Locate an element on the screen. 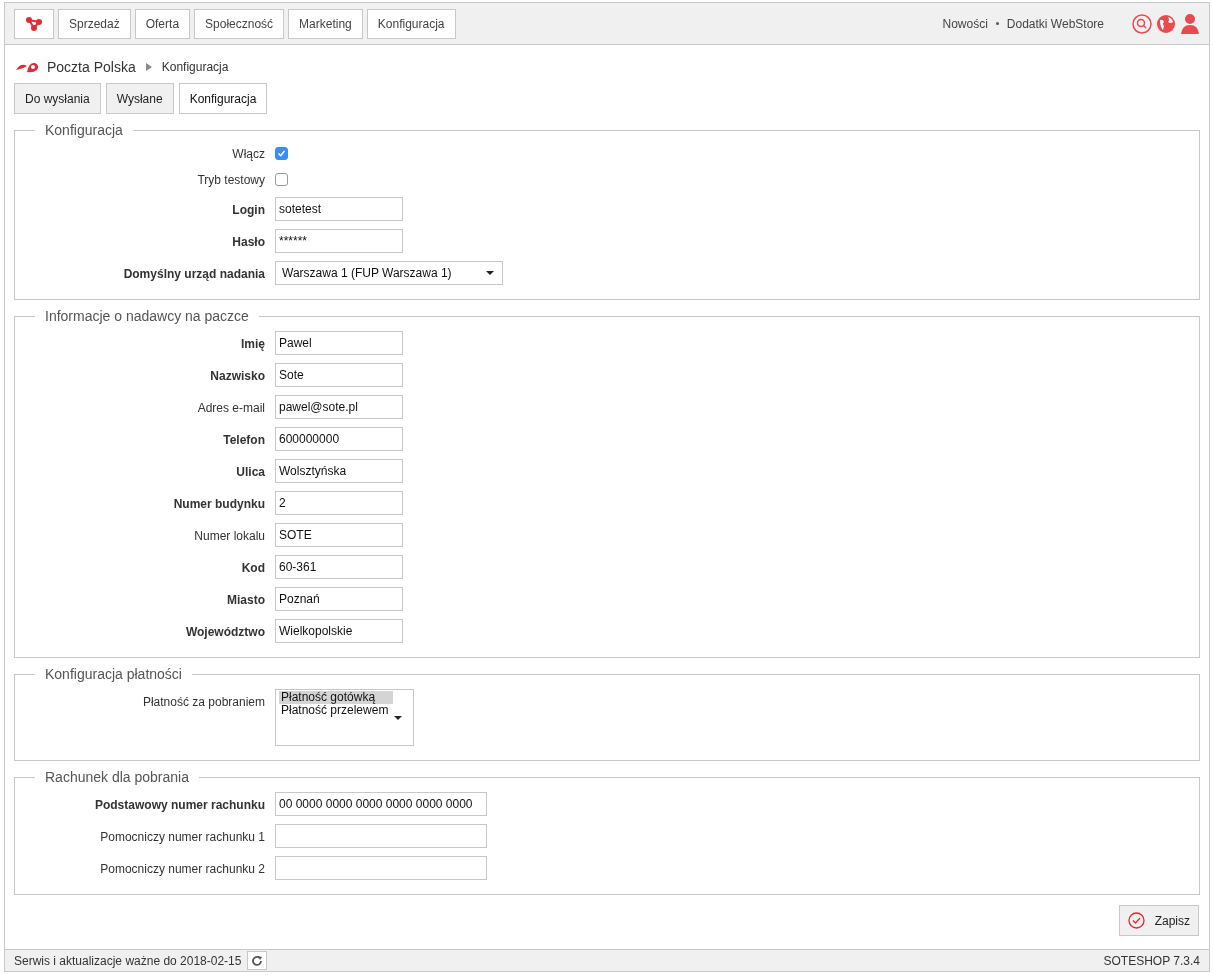  field-label: Płatność za pobraniem is located at coordinates (203, 702).